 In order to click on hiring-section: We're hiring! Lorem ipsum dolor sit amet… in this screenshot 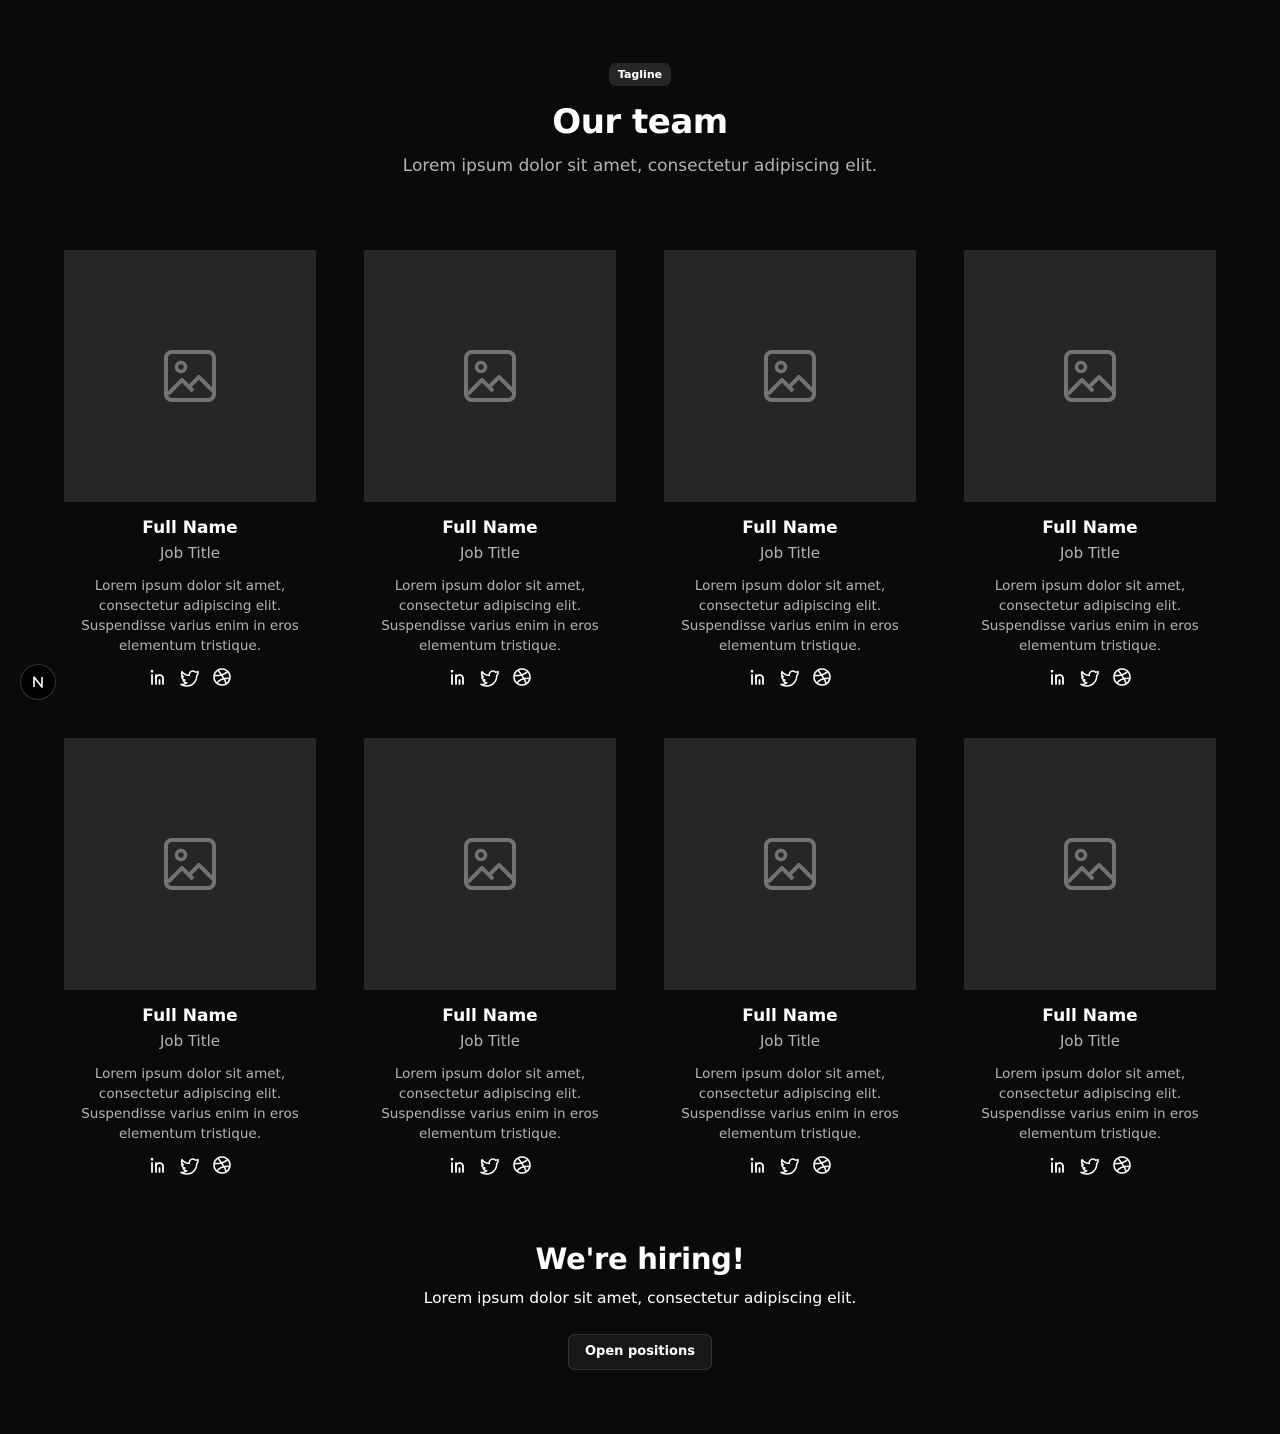, I will do `click(640, 1305)`.